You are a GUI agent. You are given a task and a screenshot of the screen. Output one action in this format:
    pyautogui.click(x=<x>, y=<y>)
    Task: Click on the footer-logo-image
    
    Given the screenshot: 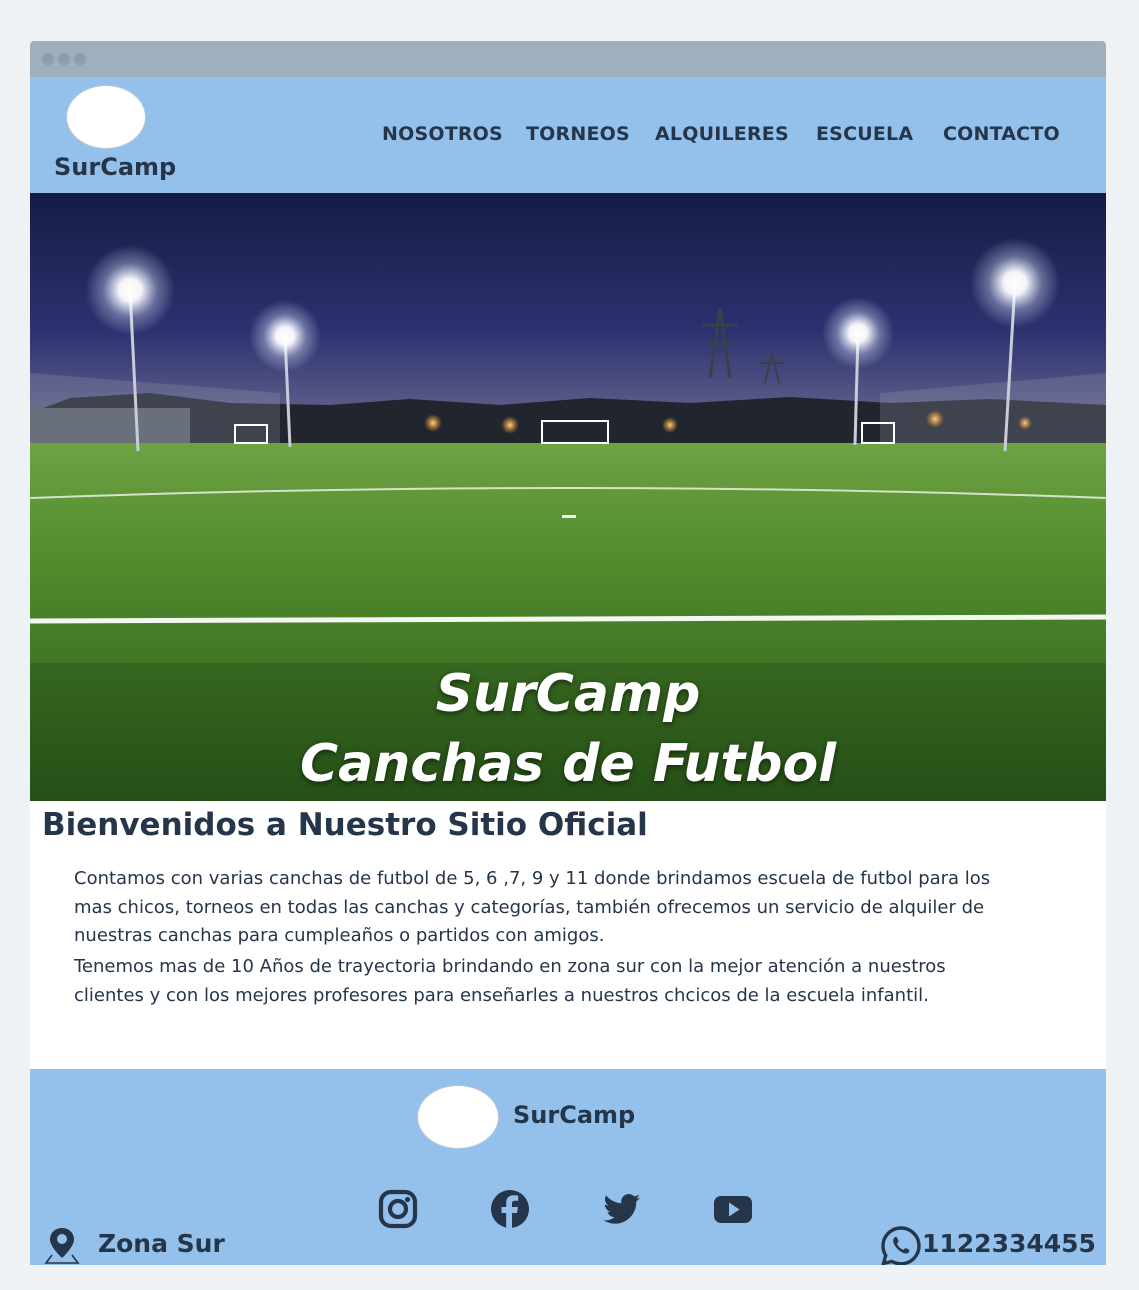 What is the action you would take?
    pyautogui.click(x=458, y=1117)
    